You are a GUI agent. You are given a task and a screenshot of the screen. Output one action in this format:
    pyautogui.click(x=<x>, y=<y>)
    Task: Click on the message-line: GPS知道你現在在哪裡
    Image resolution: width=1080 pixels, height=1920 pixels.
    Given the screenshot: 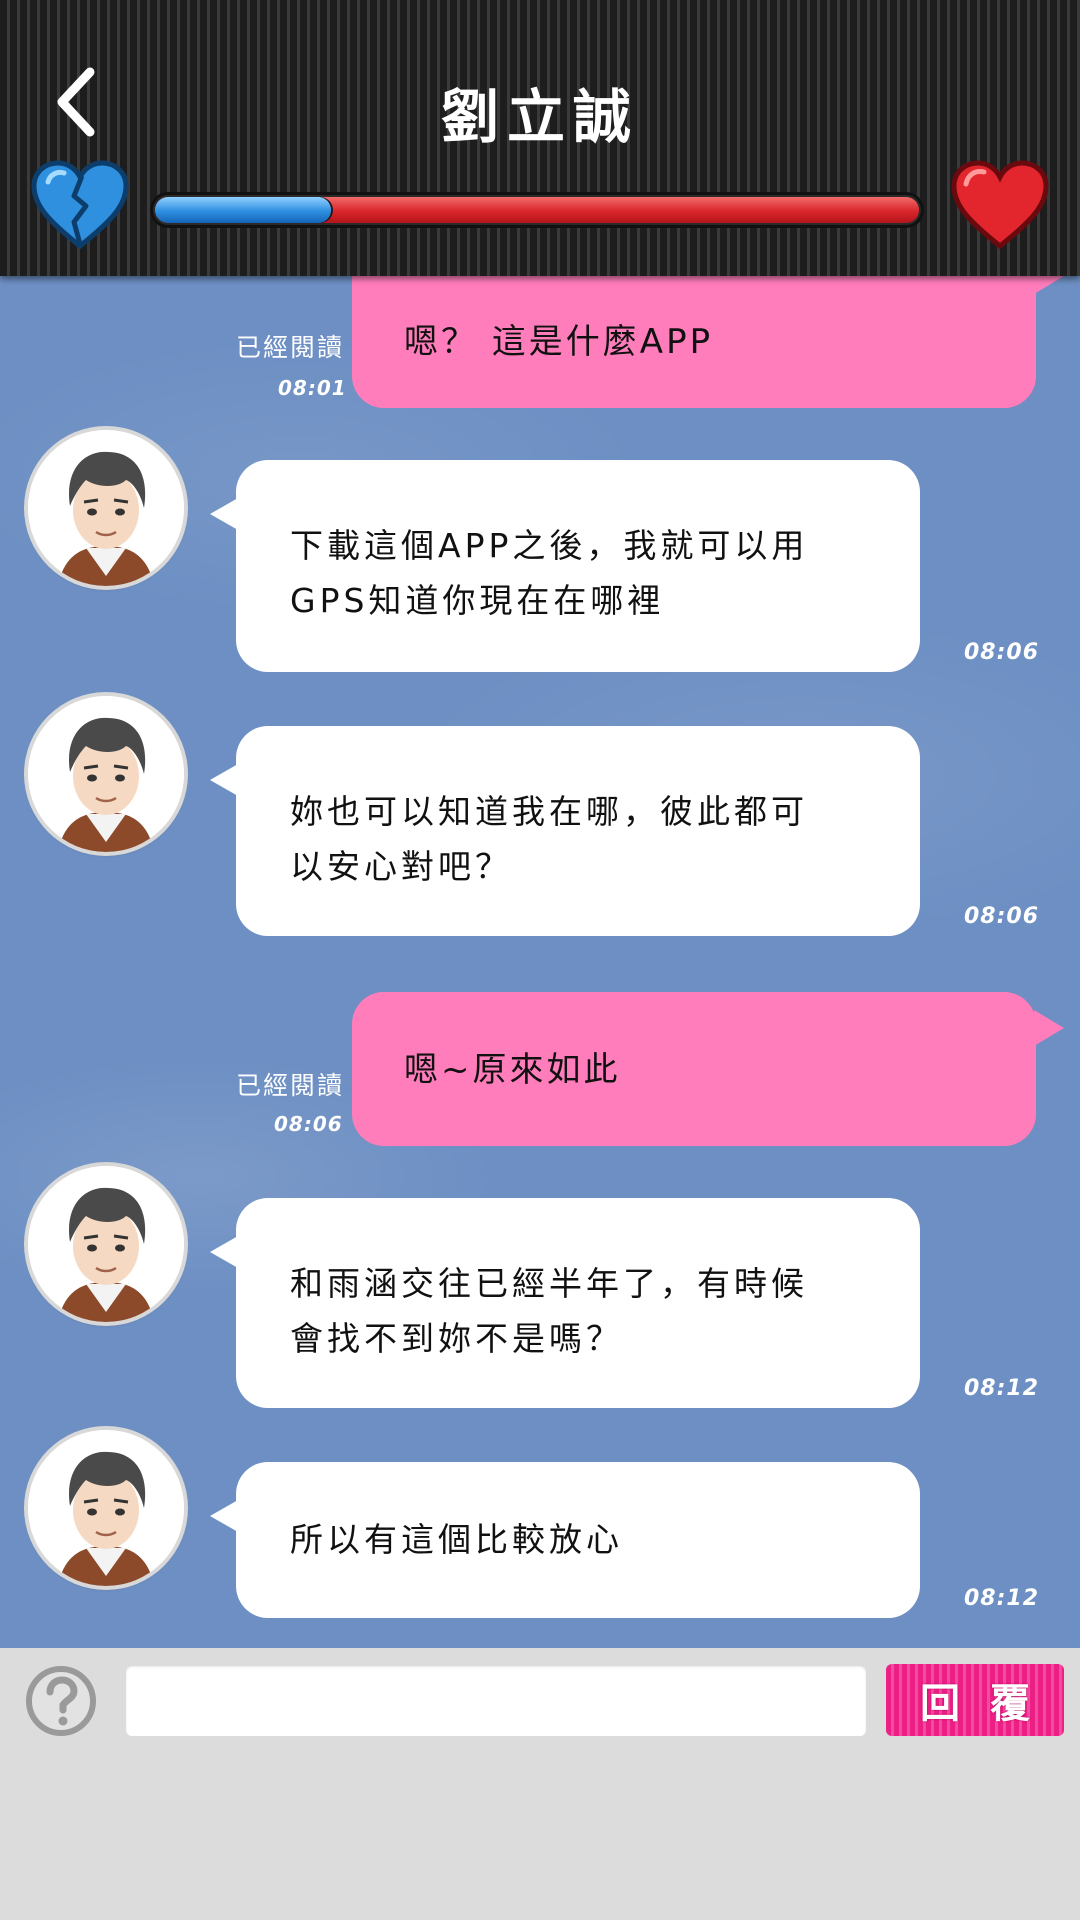 What is the action you would take?
    pyautogui.click(x=477, y=600)
    